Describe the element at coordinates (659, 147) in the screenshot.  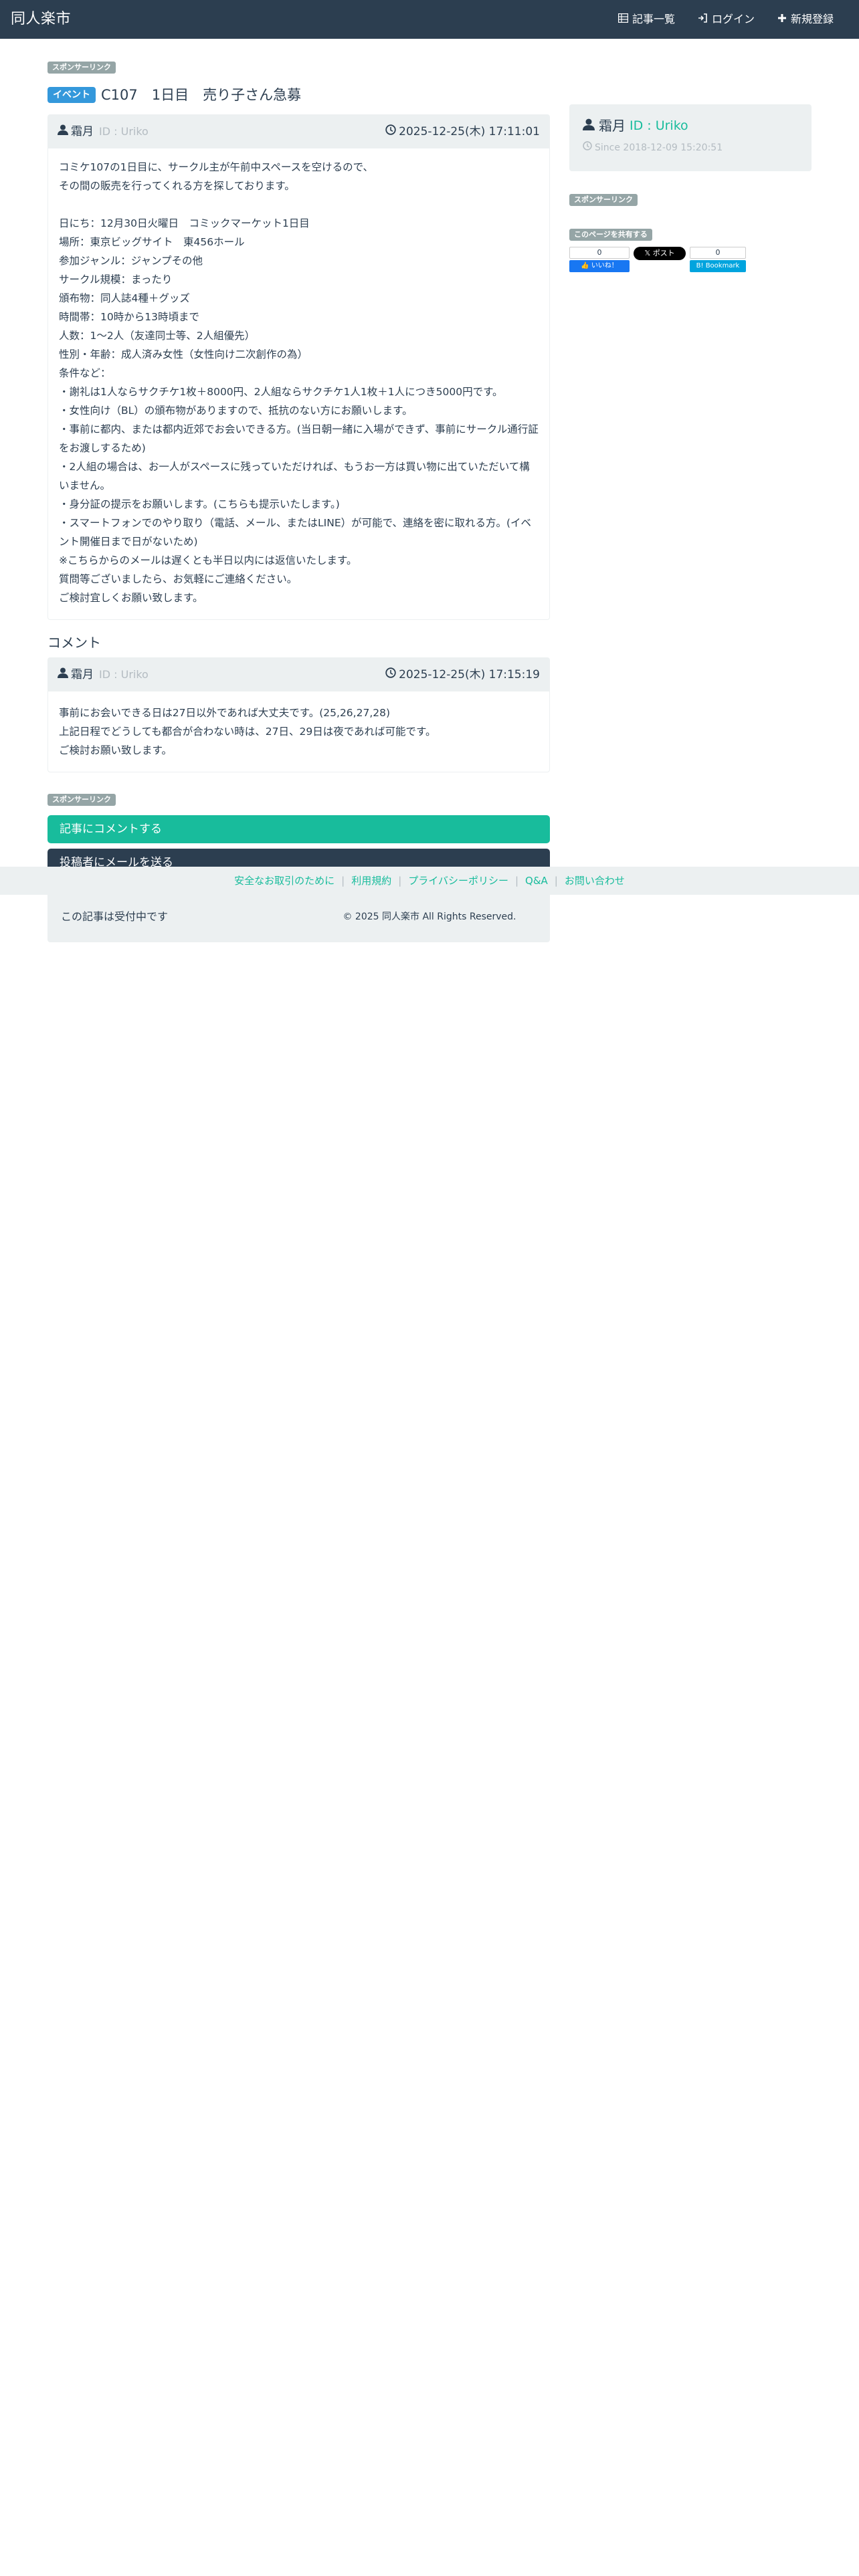
I see `profile-since-text: Since 2018-12-09 15:20:51` at that location.